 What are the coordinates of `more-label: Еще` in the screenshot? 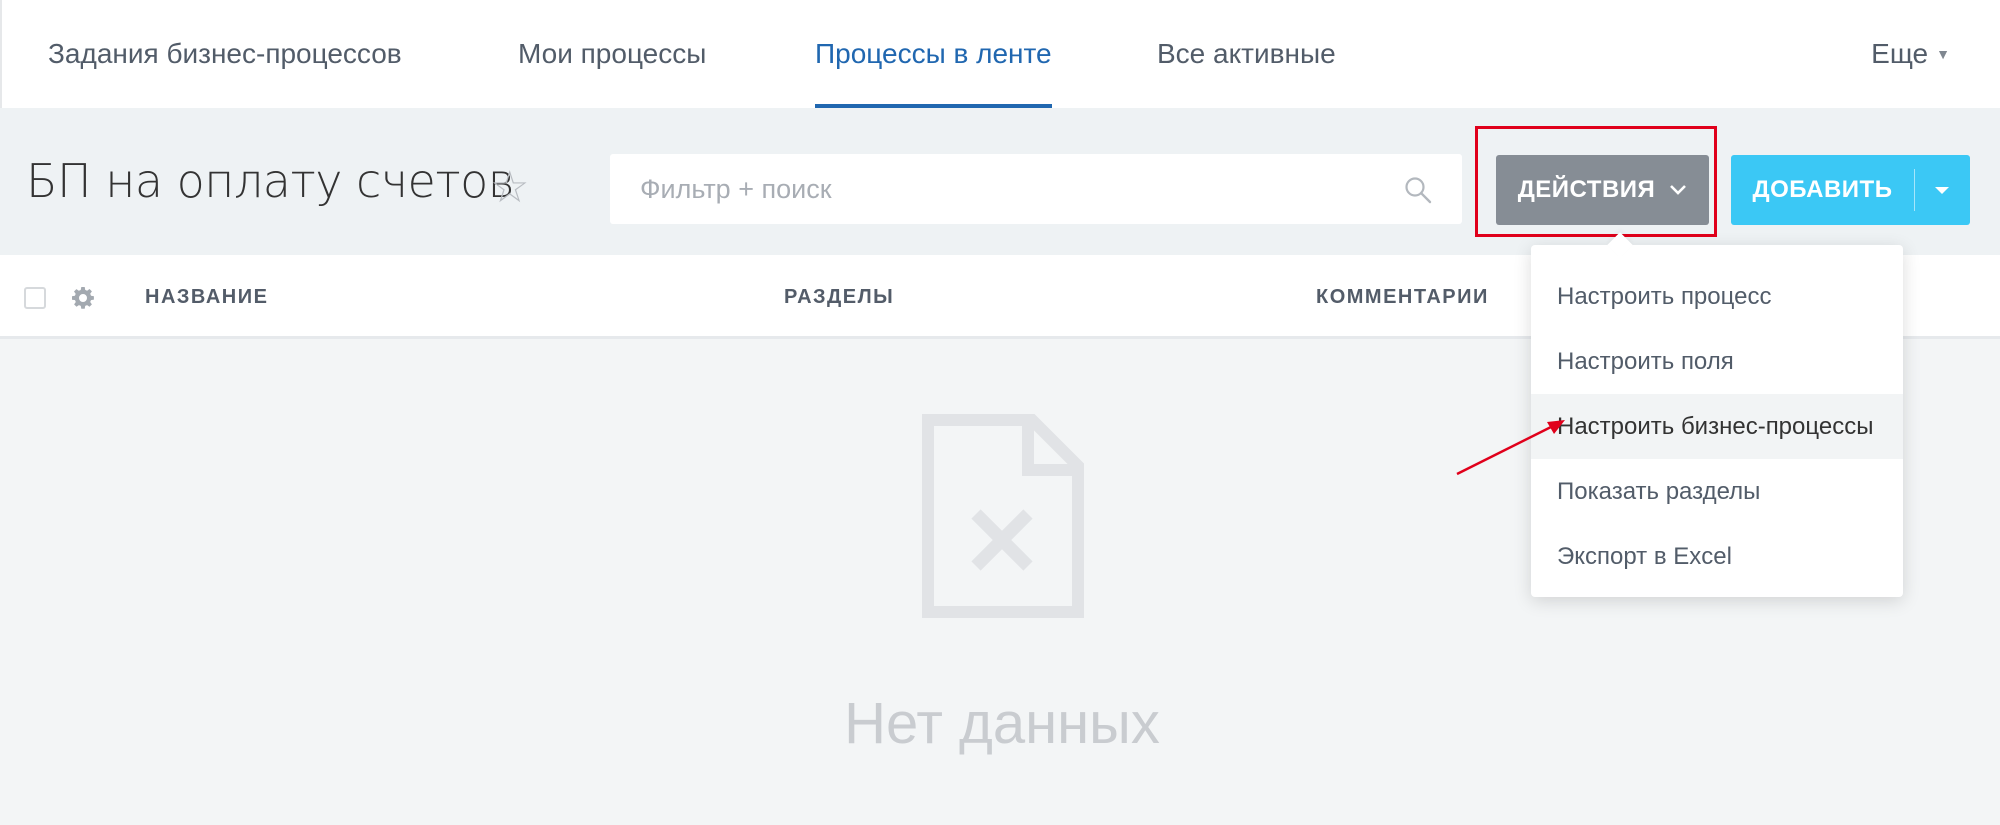 It's located at (1900, 53).